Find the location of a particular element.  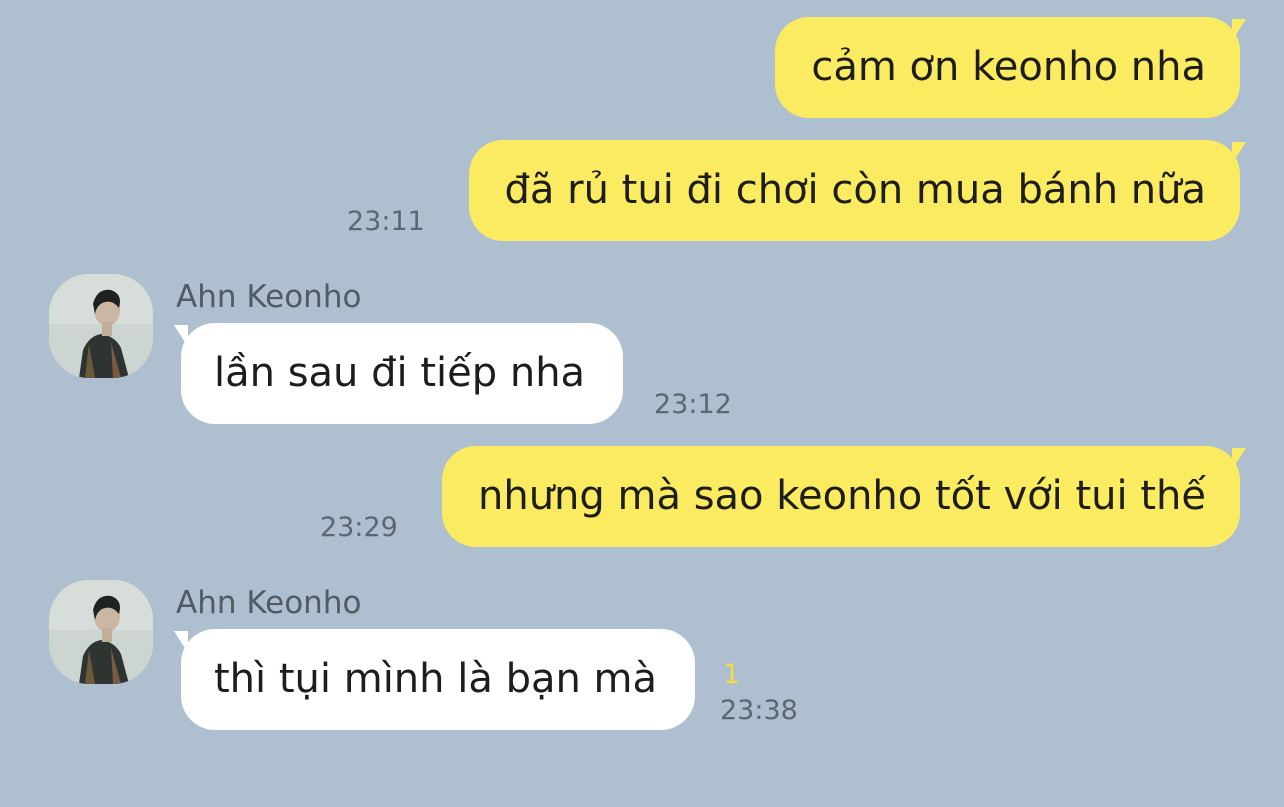

message-text: cảm ơn keonho nha is located at coordinates (1008, 67).